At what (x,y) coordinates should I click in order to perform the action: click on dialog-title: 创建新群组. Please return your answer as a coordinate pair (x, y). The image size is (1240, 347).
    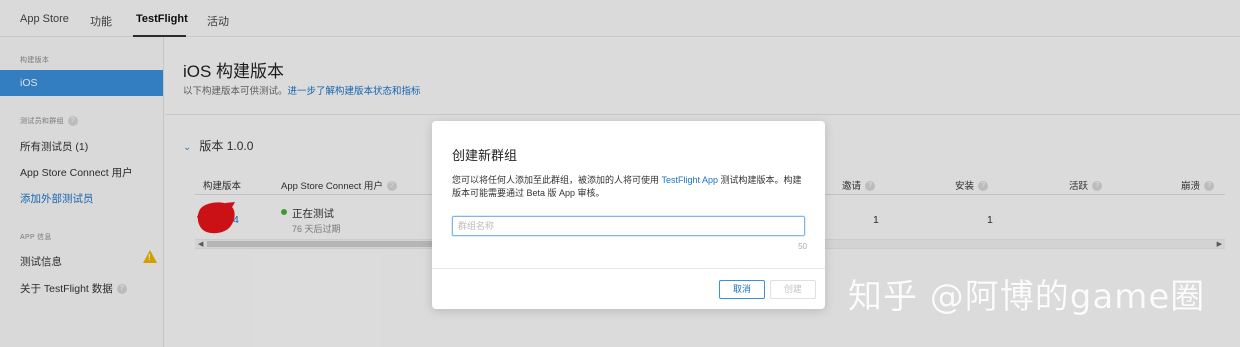
    Looking at the image, I should click on (485, 155).